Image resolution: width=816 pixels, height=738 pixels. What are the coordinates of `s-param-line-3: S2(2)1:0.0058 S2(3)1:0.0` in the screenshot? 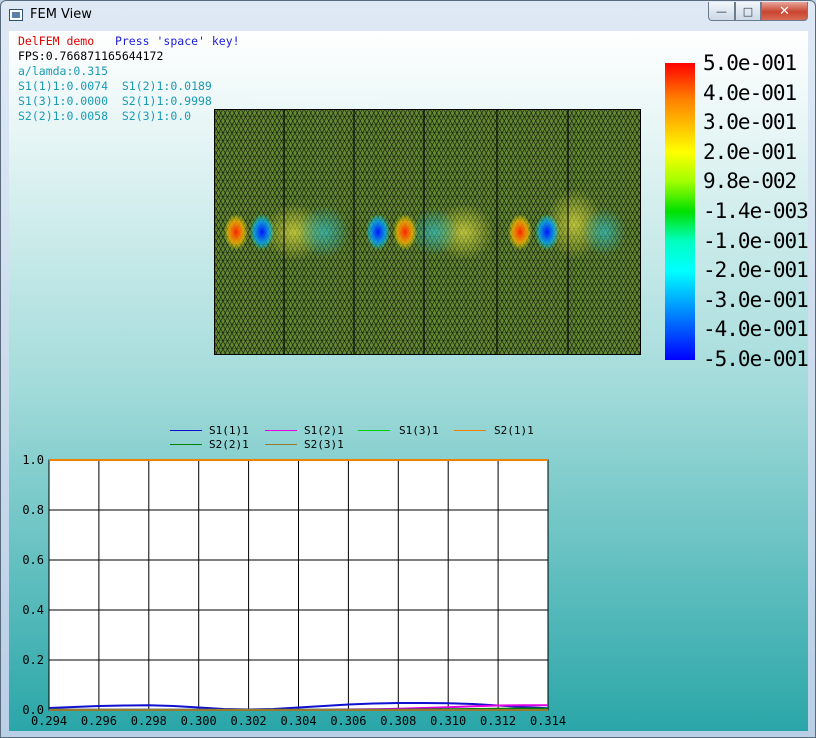 It's located at (105, 116).